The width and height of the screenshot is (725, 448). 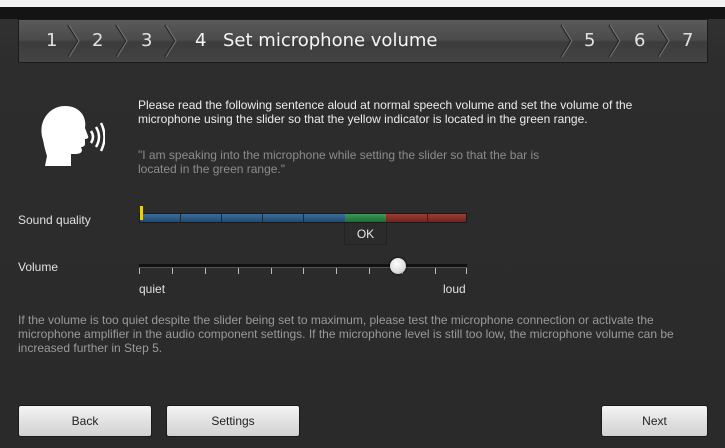 I want to click on loud-label: loud, so click(x=454, y=289).